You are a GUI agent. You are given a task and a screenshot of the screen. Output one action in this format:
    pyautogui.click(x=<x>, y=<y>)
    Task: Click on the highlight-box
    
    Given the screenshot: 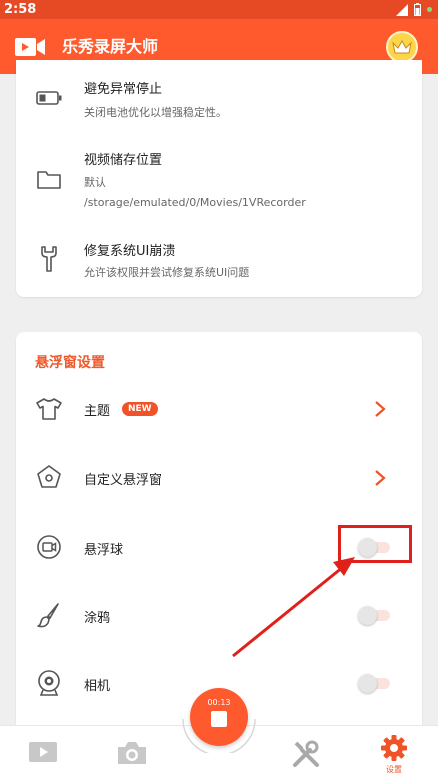 What is the action you would take?
    pyautogui.click(x=375, y=544)
    